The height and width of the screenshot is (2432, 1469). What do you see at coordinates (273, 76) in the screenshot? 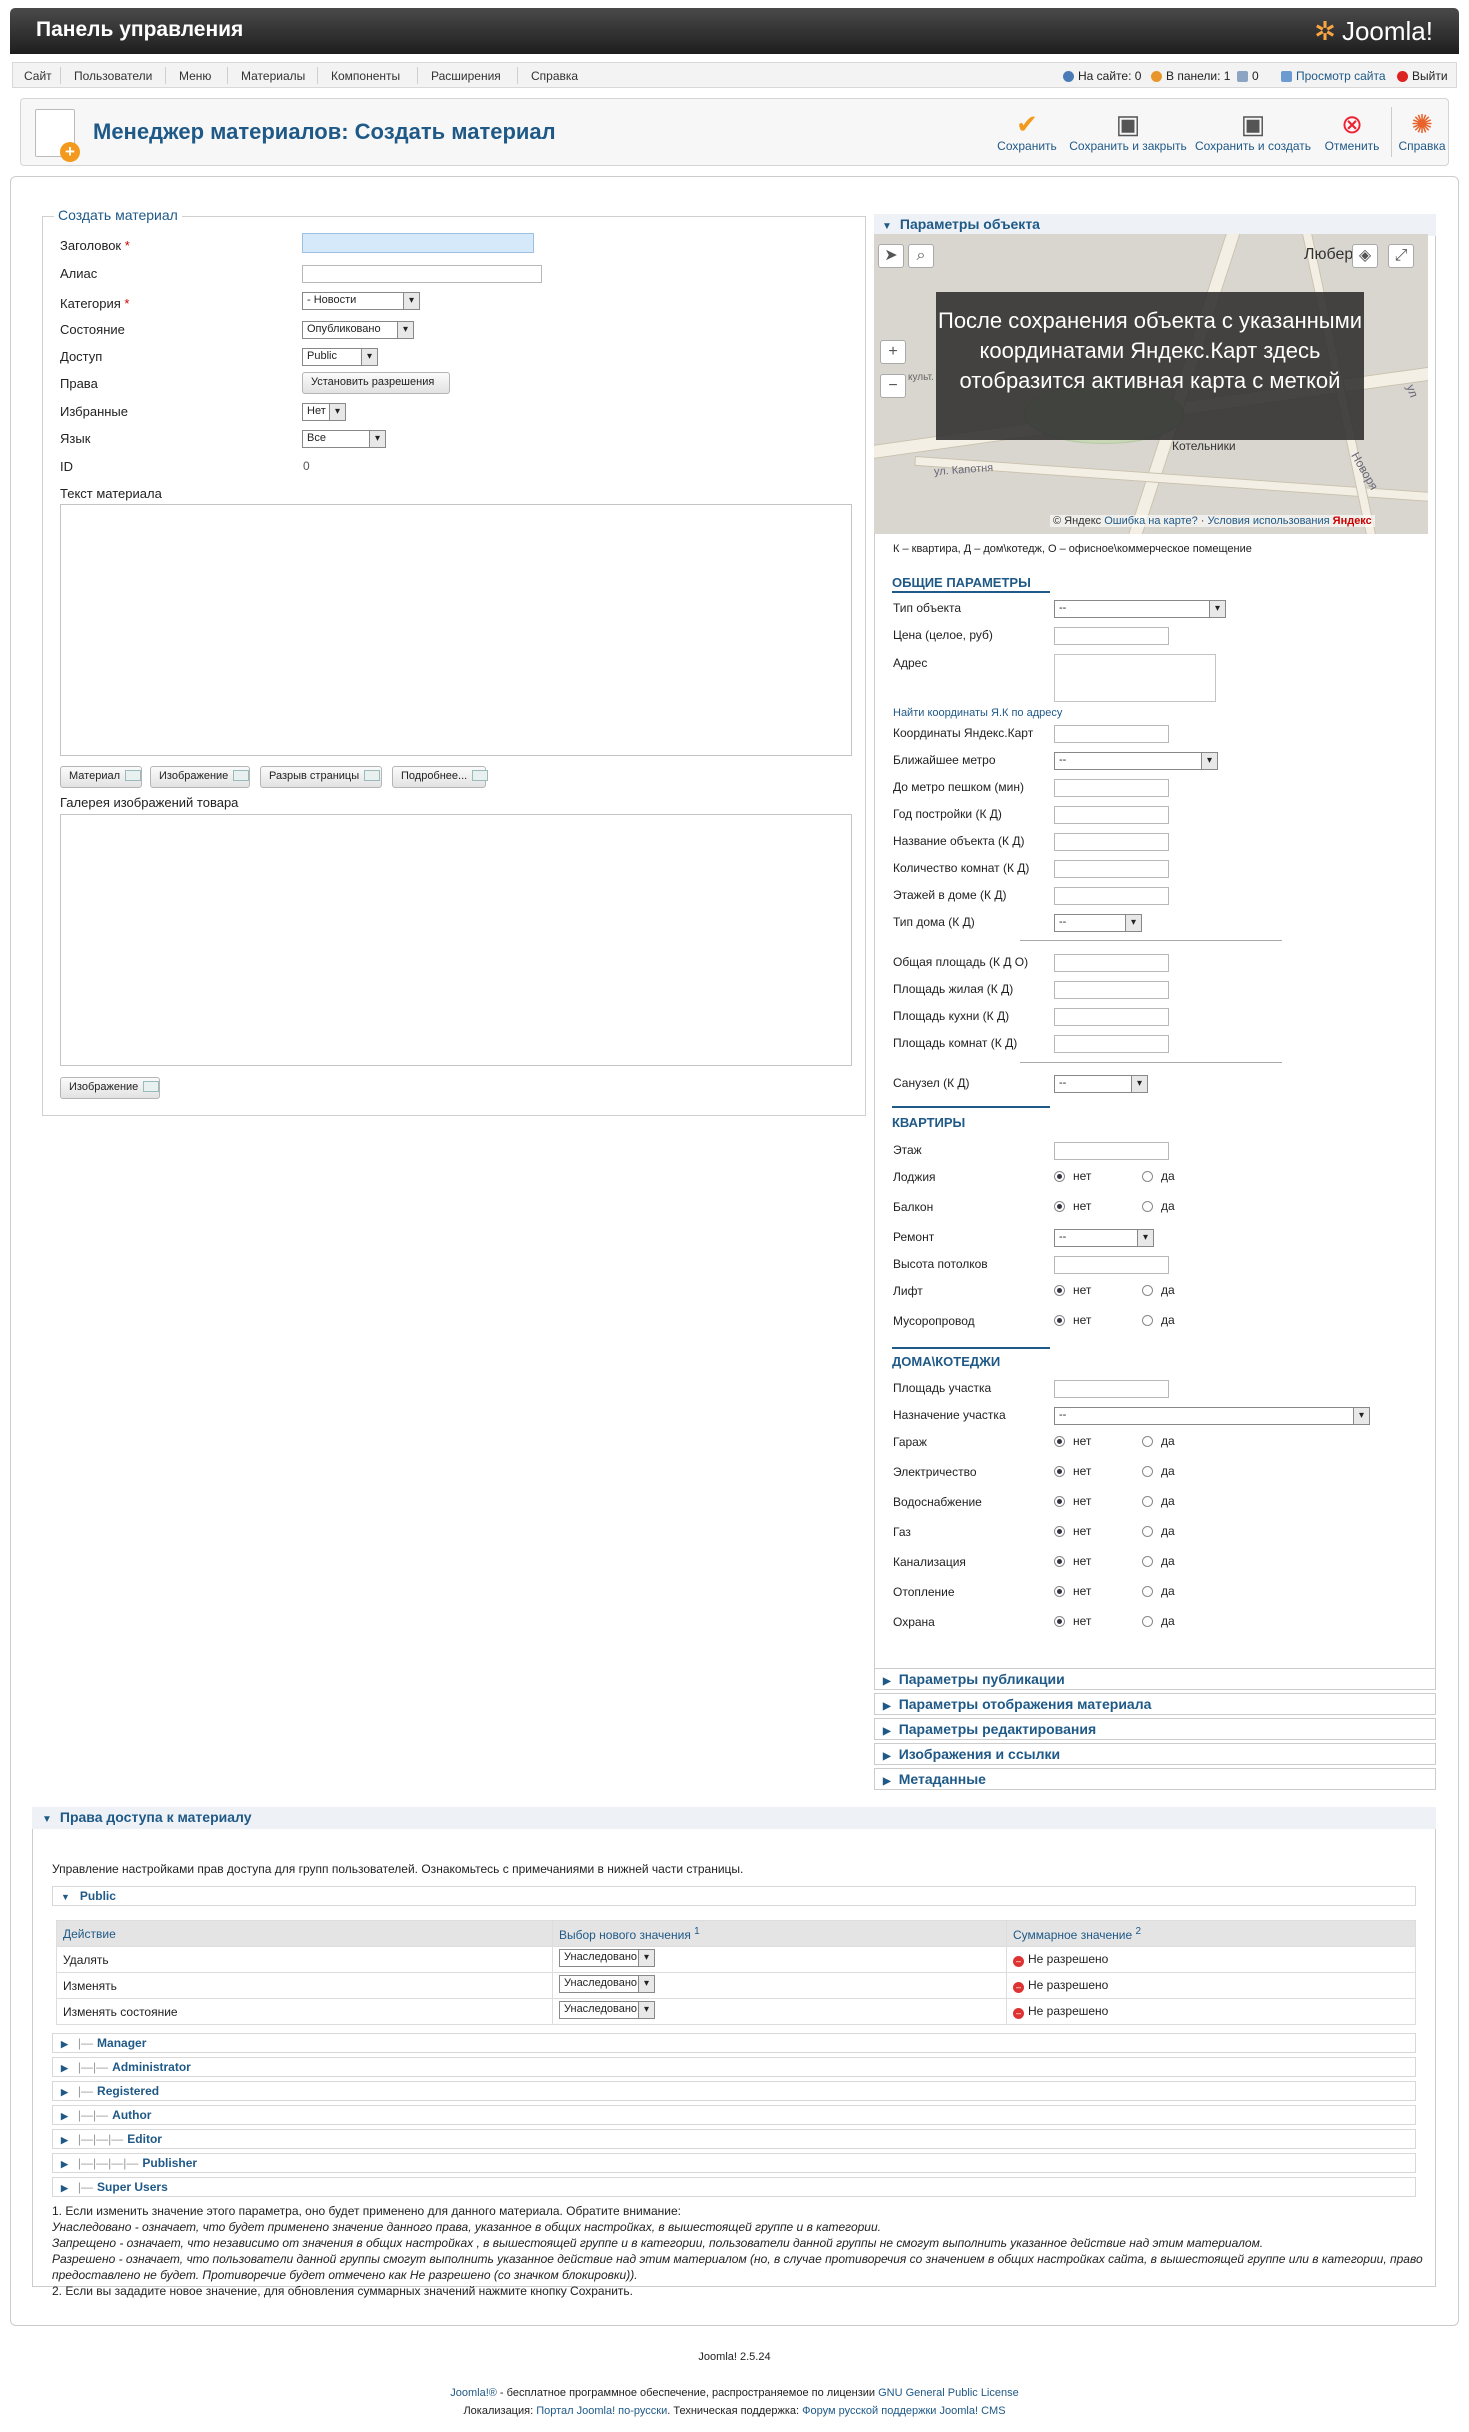
I see `menu-content: Материалы` at bounding box center [273, 76].